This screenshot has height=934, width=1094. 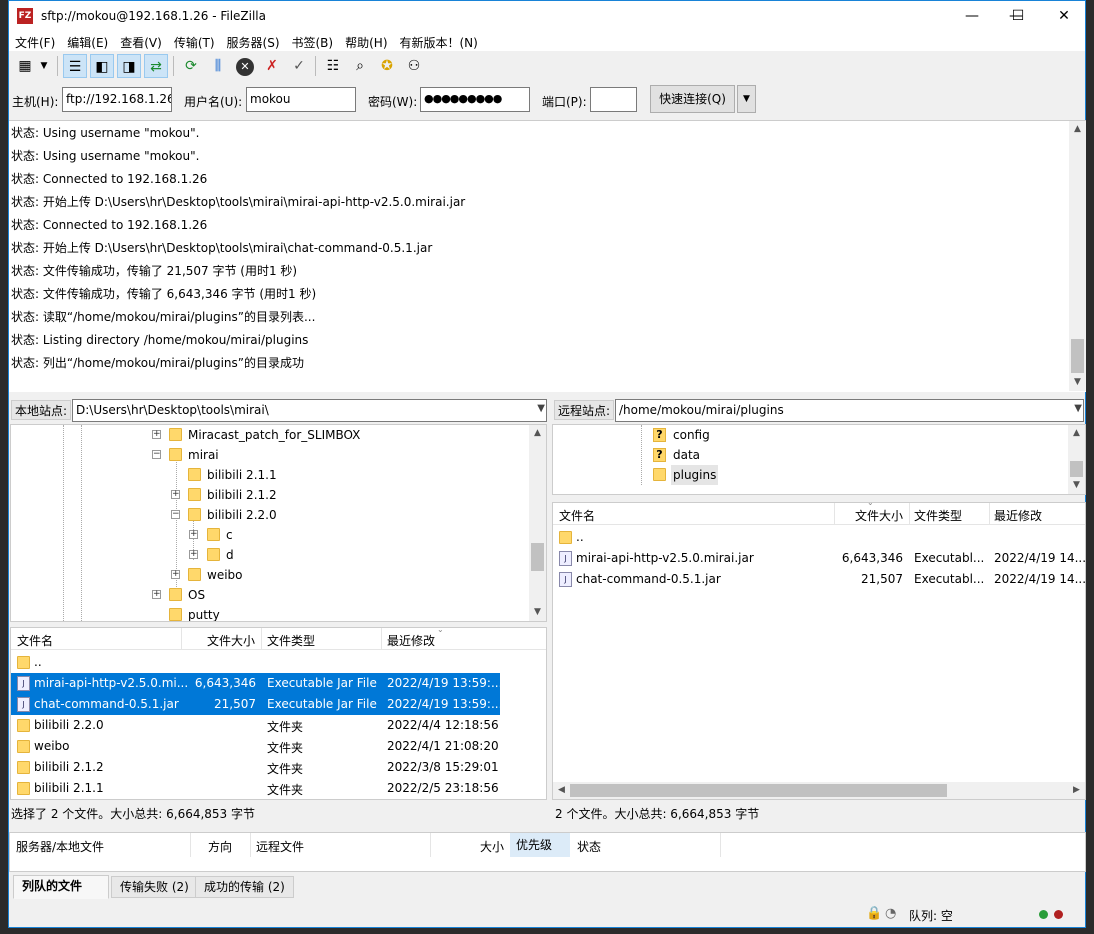 What do you see at coordinates (439, 41) in the screenshot?
I see `menu-new-version: 有新版本！(N)` at bounding box center [439, 41].